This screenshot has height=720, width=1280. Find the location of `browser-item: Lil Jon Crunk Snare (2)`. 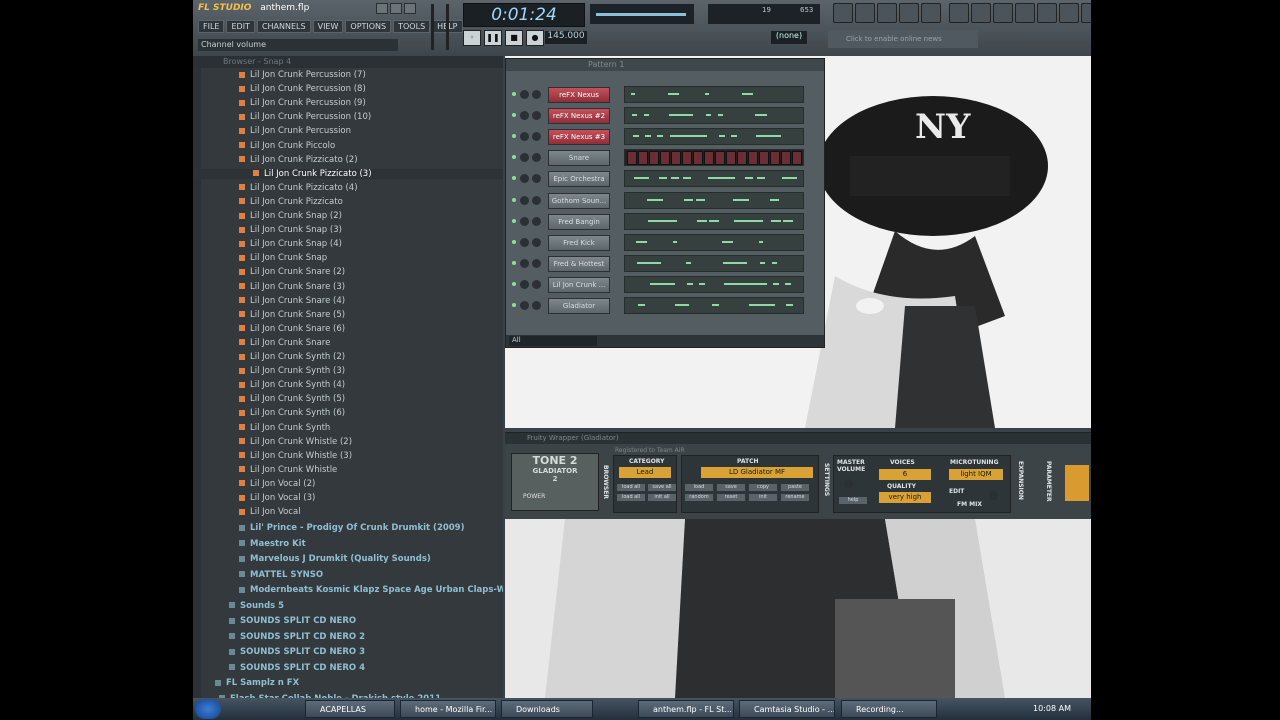

browser-item: Lil Jon Crunk Snare (2) is located at coordinates (348, 272).